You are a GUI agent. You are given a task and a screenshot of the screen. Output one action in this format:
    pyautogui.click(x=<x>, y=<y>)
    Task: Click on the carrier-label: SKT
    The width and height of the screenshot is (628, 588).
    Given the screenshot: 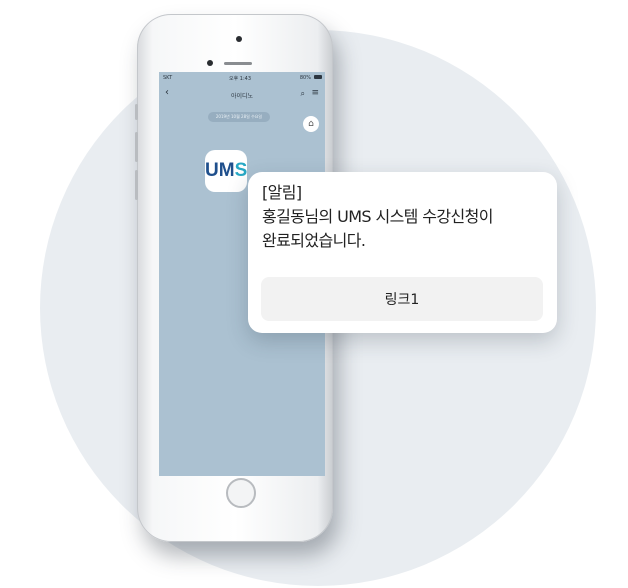 What is the action you would take?
    pyautogui.click(x=168, y=78)
    